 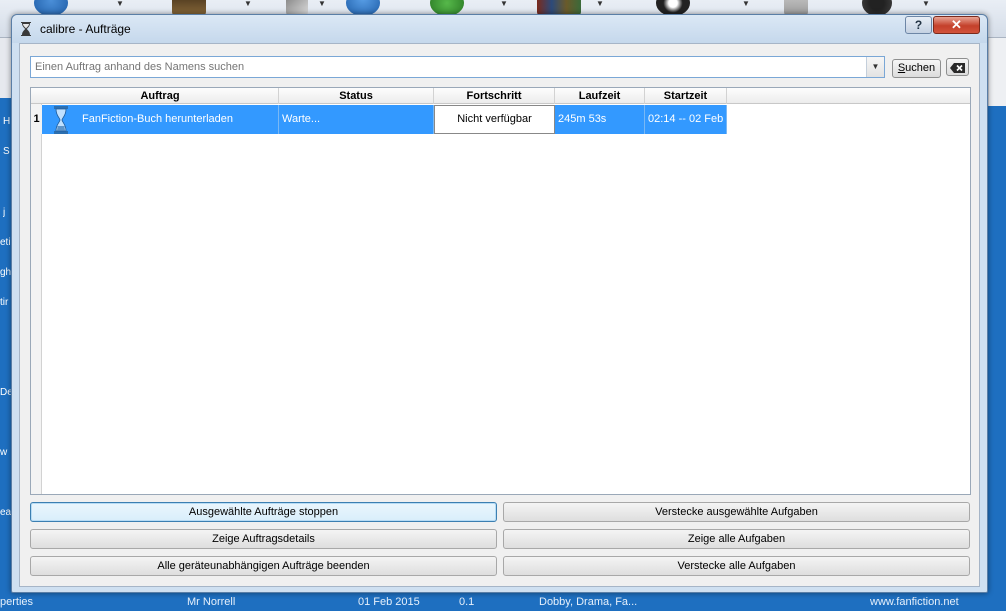 I want to click on job-name-cell: FanFiction-Buch herunterladen, so click(x=160, y=119).